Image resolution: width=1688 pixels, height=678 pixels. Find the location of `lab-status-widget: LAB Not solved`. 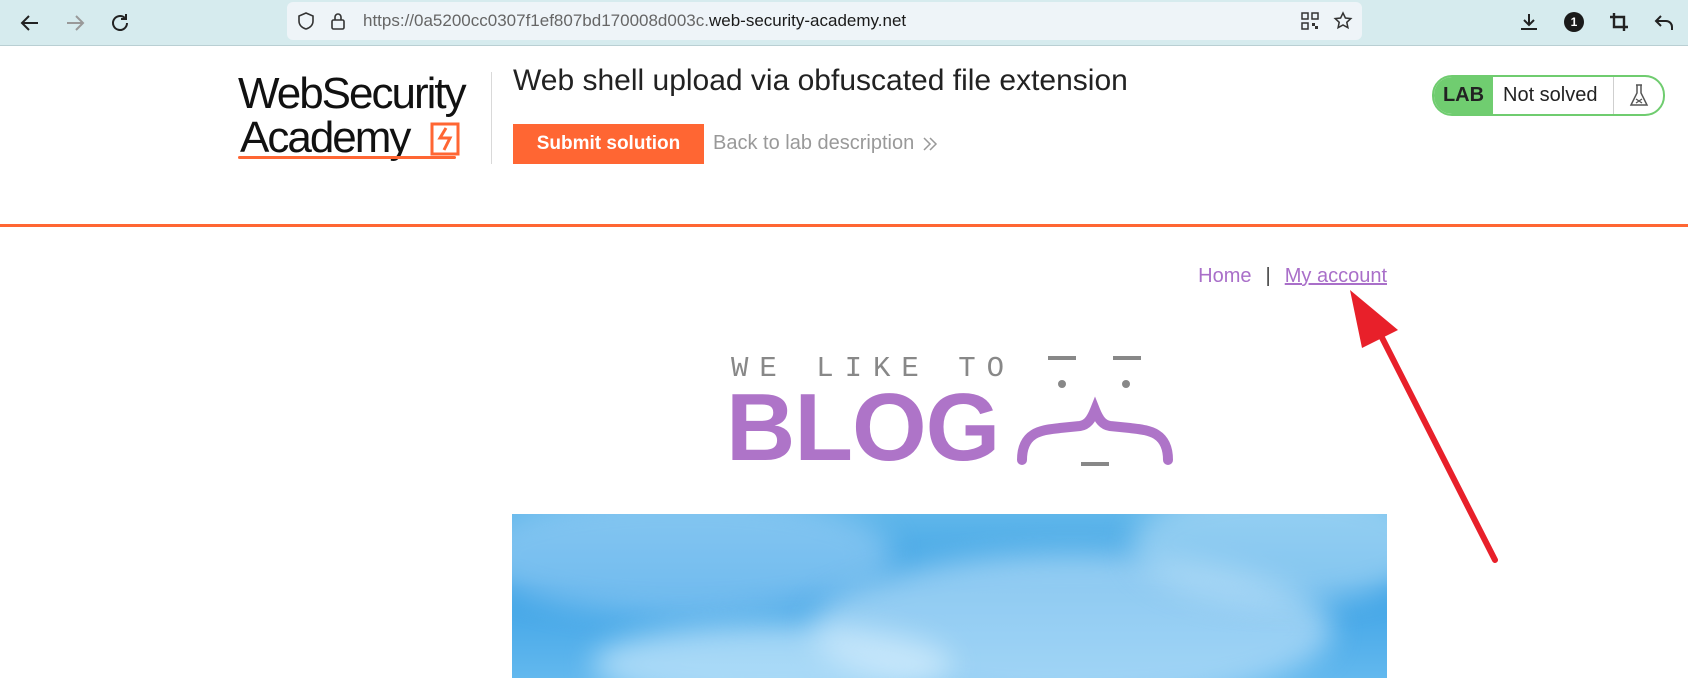

lab-status-widget: LAB Not solved is located at coordinates (1548, 95).